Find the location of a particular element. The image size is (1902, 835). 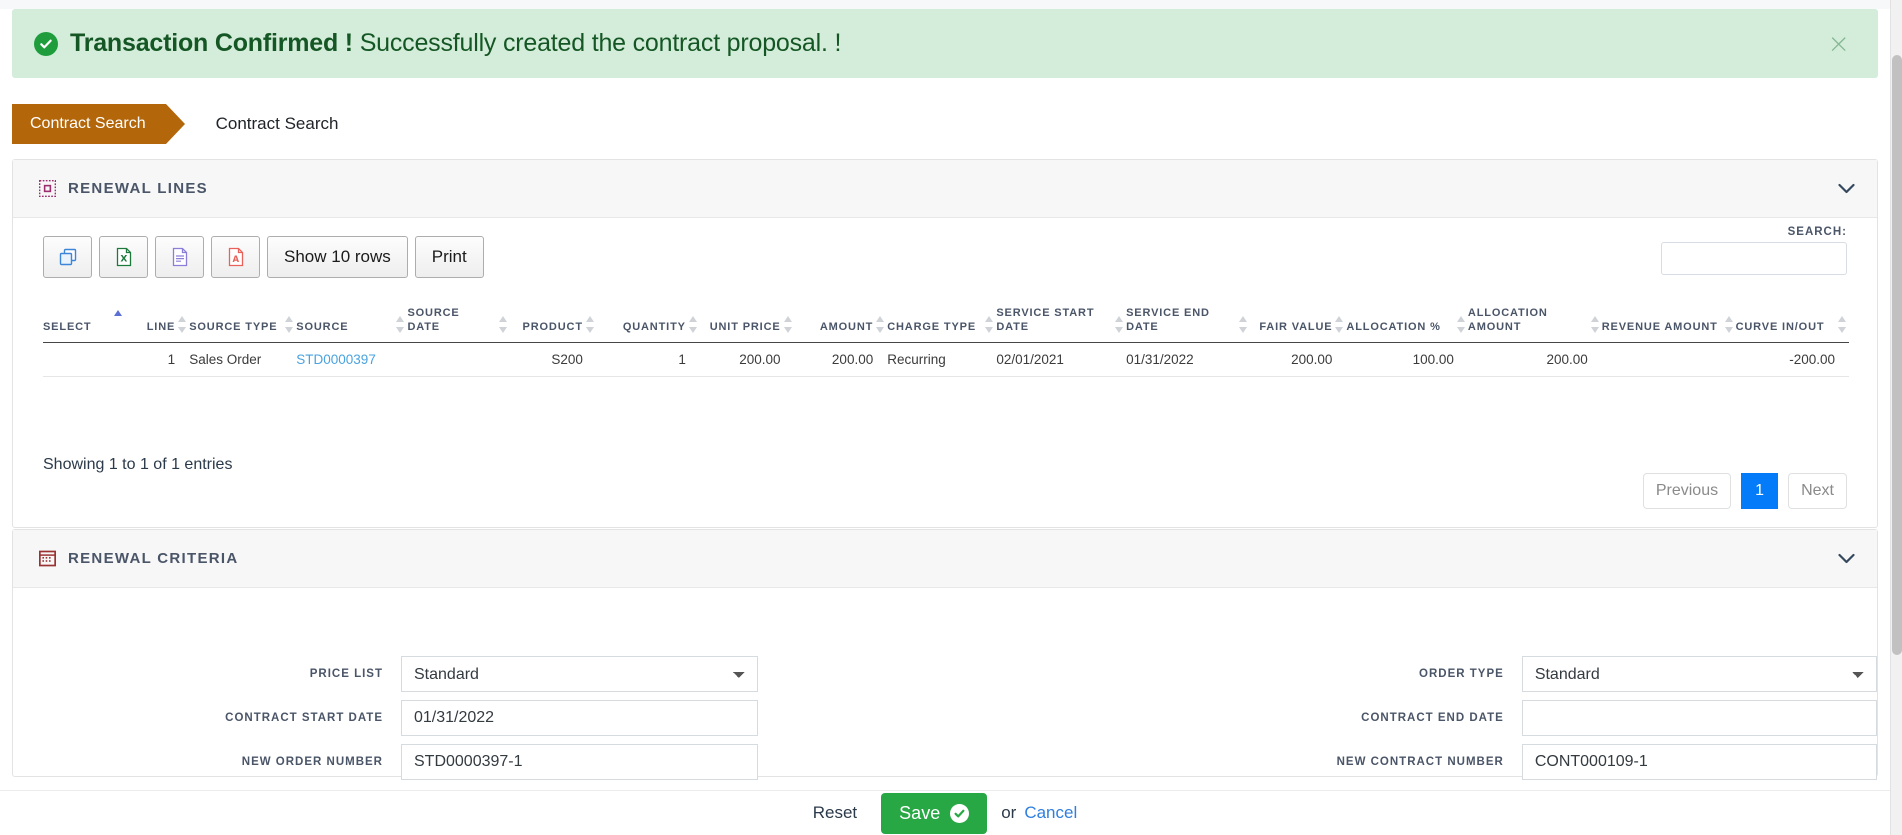

col-curve-in-out: CURVE IN/OUT is located at coordinates (1792, 319).